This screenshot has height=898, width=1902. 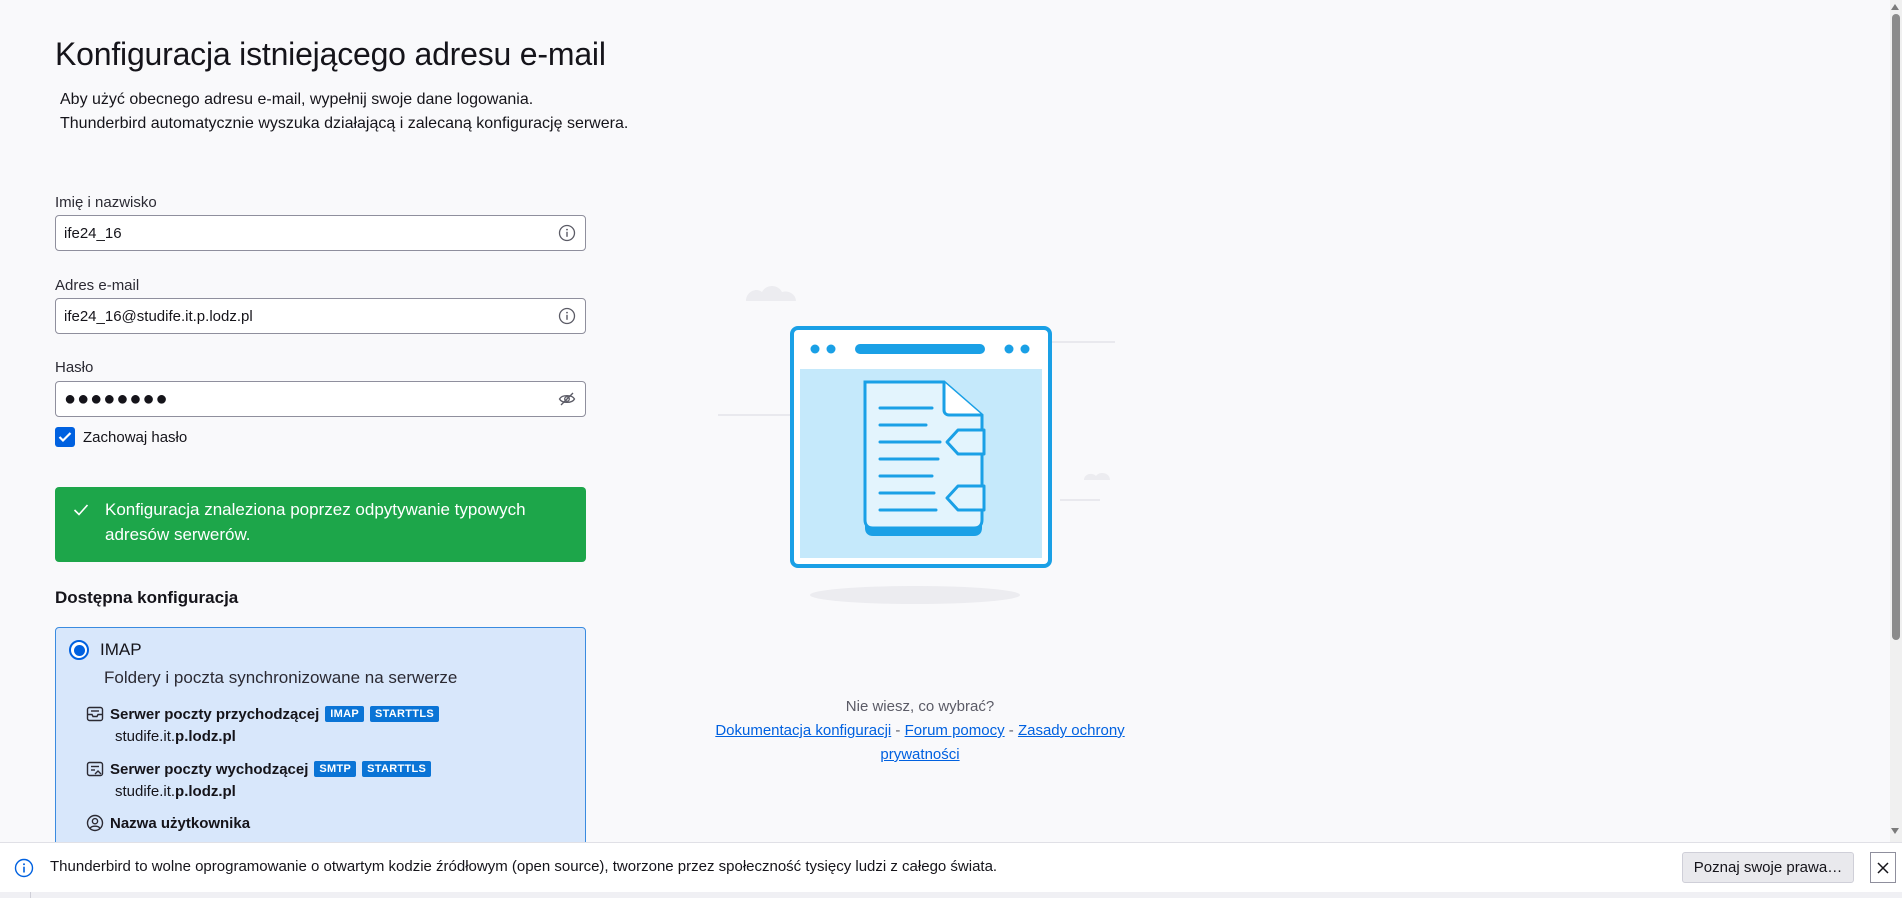 What do you see at coordinates (910, 442) in the screenshot?
I see `document-illustration` at bounding box center [910, 442].